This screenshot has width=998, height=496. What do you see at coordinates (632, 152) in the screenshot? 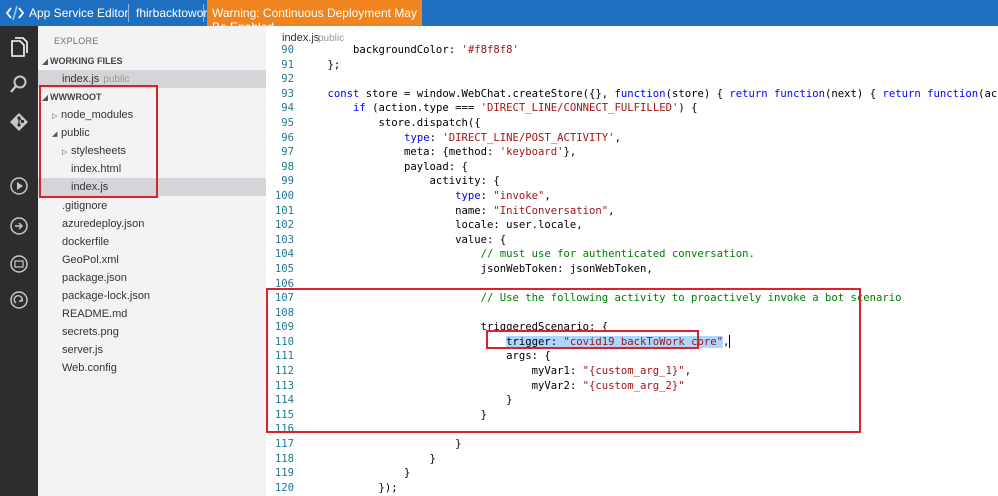
I see `code-line: 97 meta: {method: 'keyboard'},` at bounding box center [632, 152].